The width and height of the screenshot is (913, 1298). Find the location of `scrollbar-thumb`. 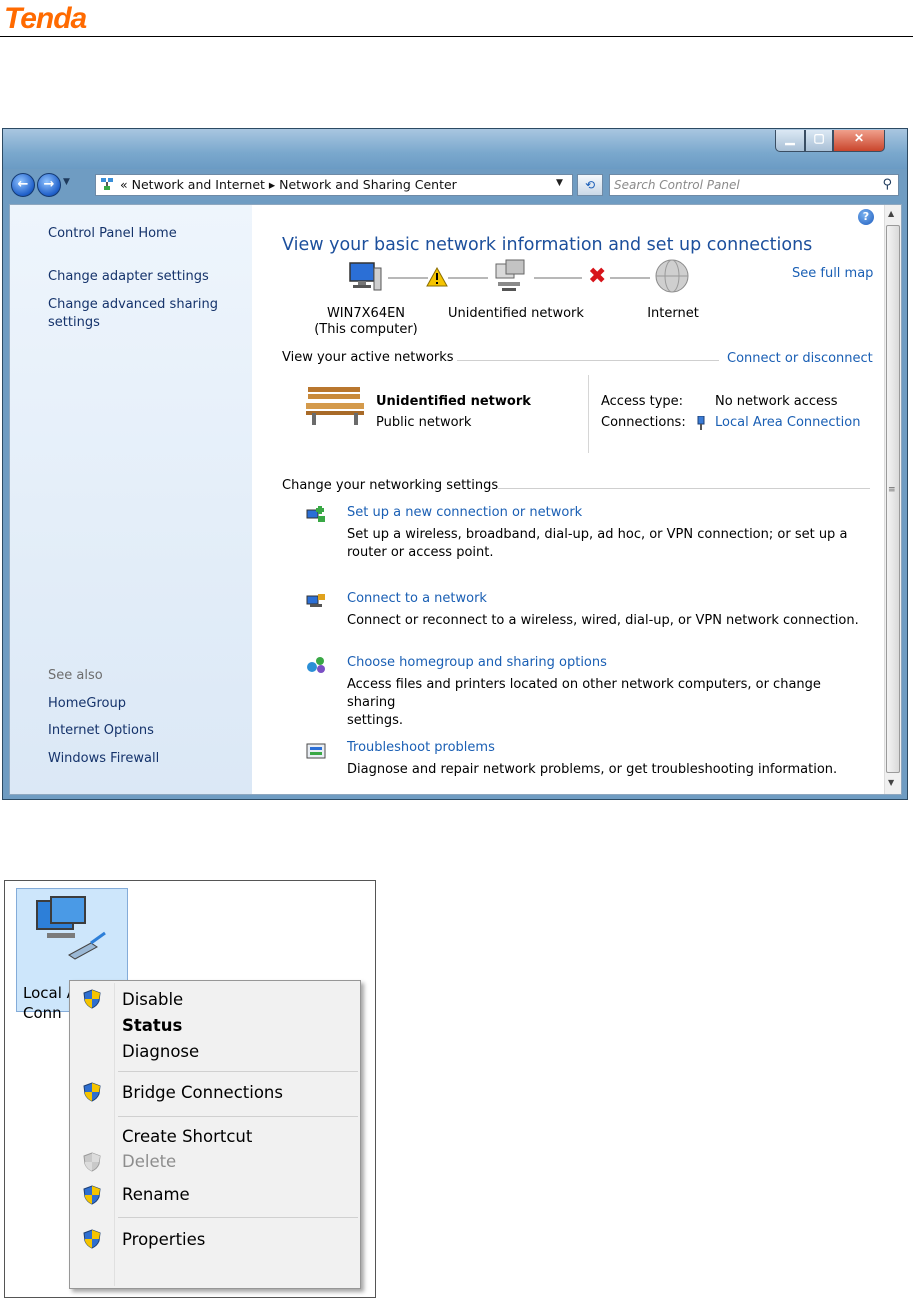

scrollbar-thumb is located at coordinates (893, 499).